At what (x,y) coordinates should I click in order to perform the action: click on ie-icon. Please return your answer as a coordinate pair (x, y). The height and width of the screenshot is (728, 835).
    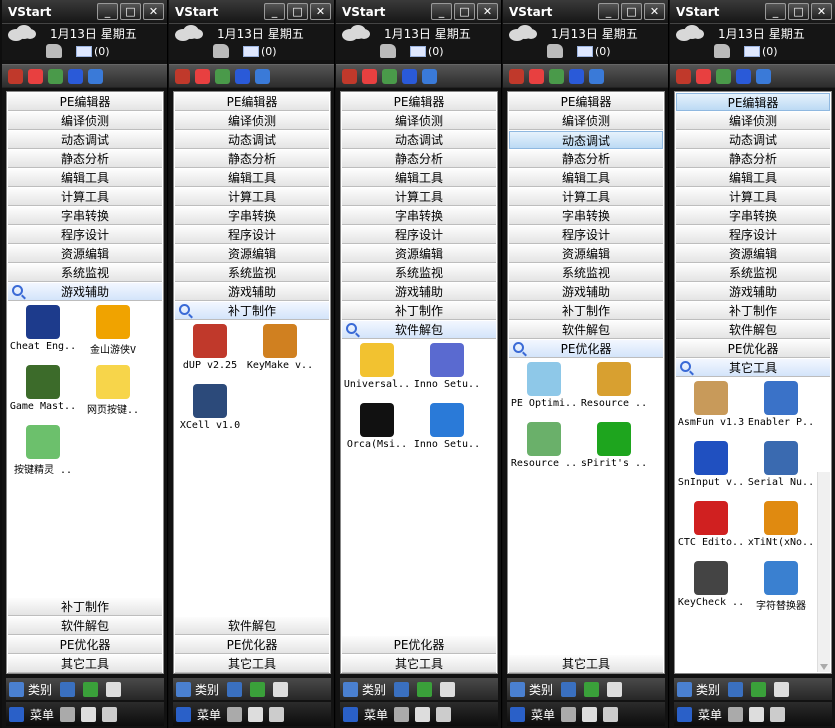
    Looking at the image, I should click on (95, 76).